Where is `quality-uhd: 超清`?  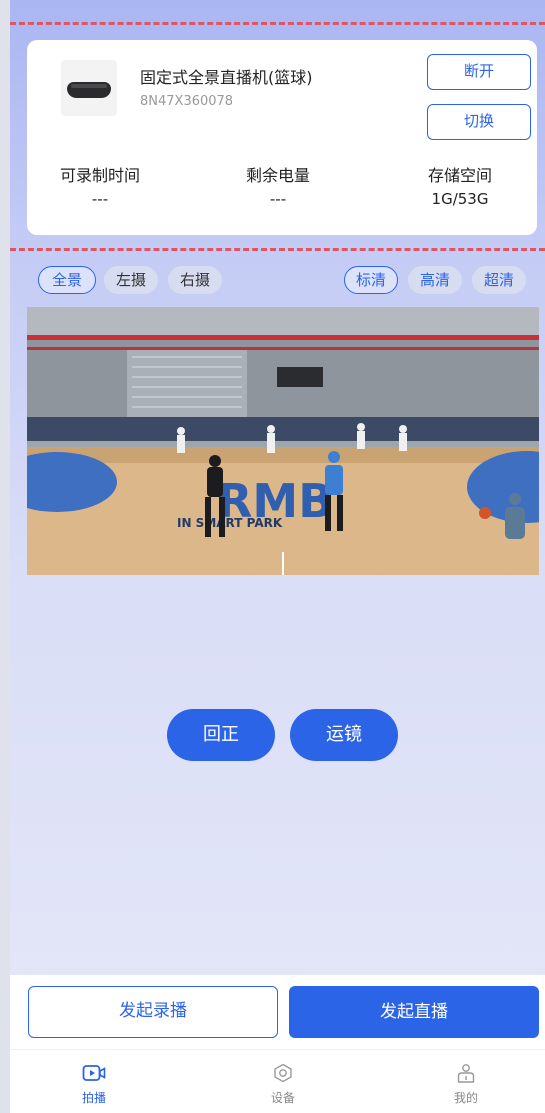
quality-uhd: 超清 is located at coordinates (499, 280).